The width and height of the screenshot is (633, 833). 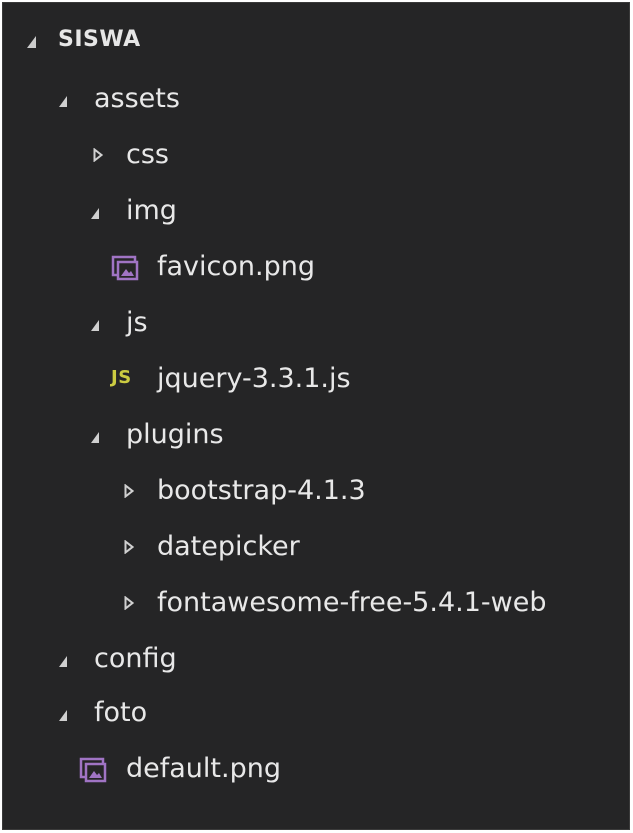 What do you see at coordinates (99, 39) in the screenshot?
I see `section-title: SISWA` at bounding box center [99, 39].